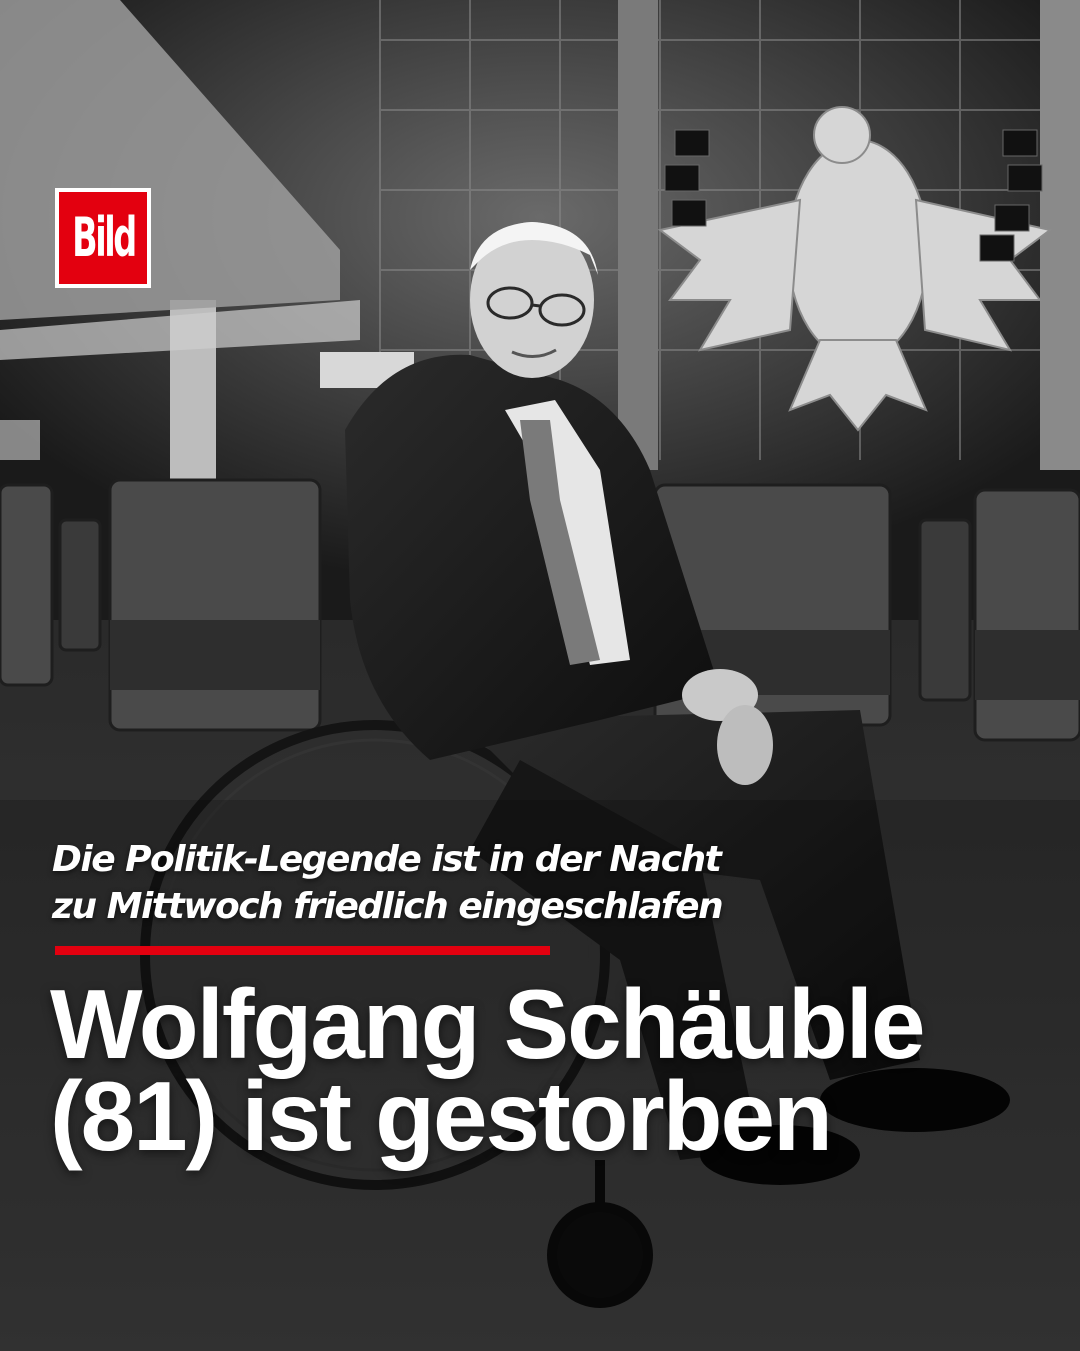  I want to click on bild-logo-text: Bild, so click(104, 237).